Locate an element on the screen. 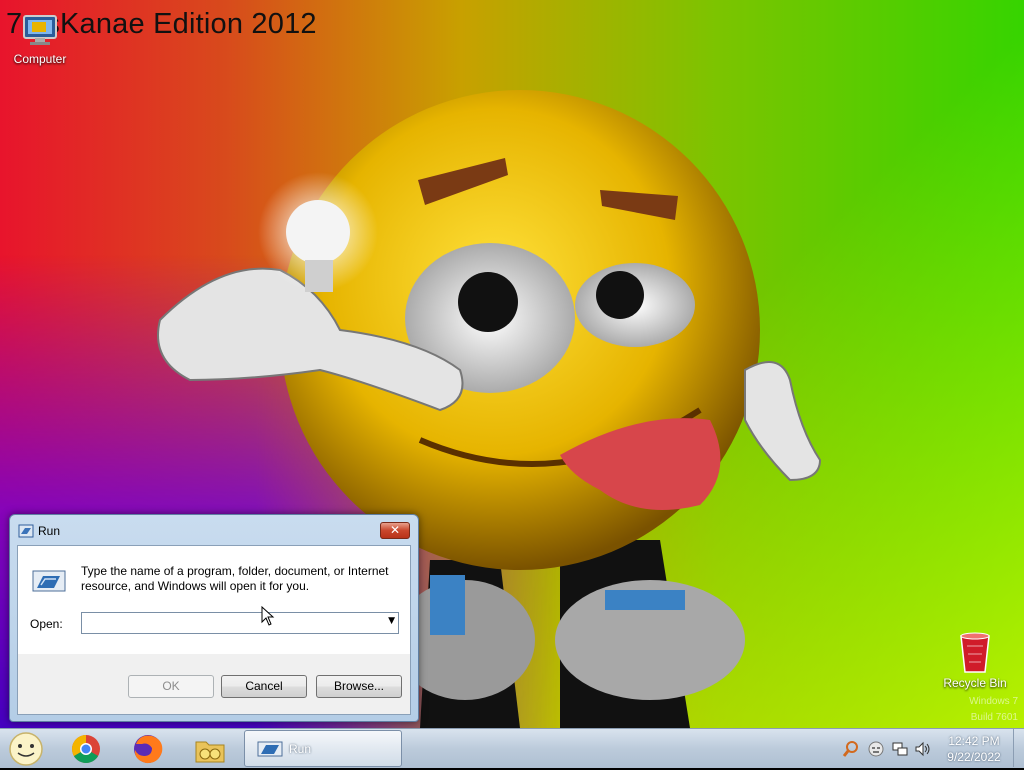 This screenshot has height=770, width=1024. watermark-line: Build 7601 is located at coordinates (994, 717).